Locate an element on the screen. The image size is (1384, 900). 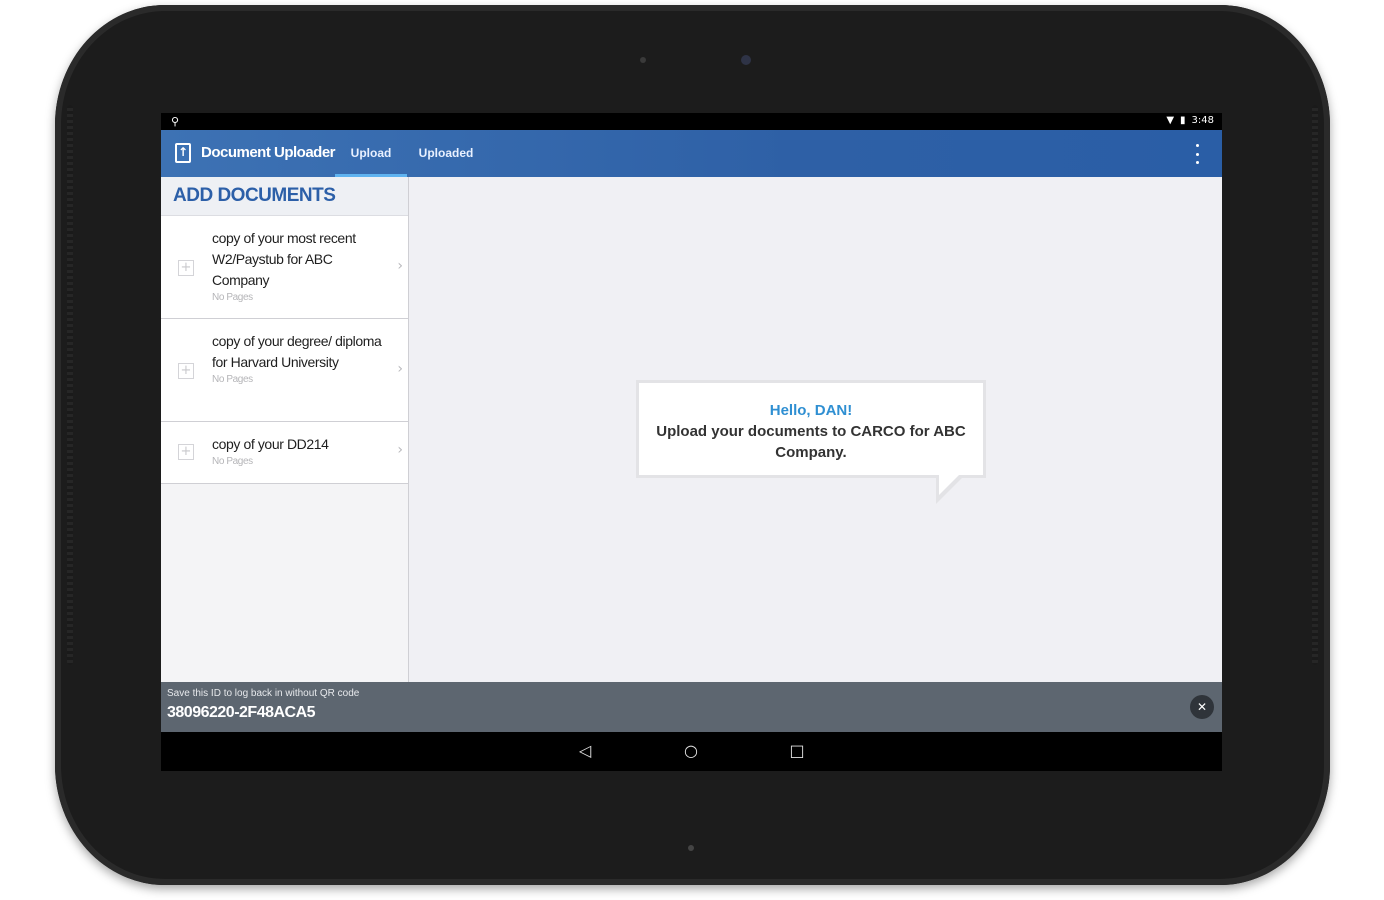
nav-back-icon: ◁ is located at coordinates (585, 751).